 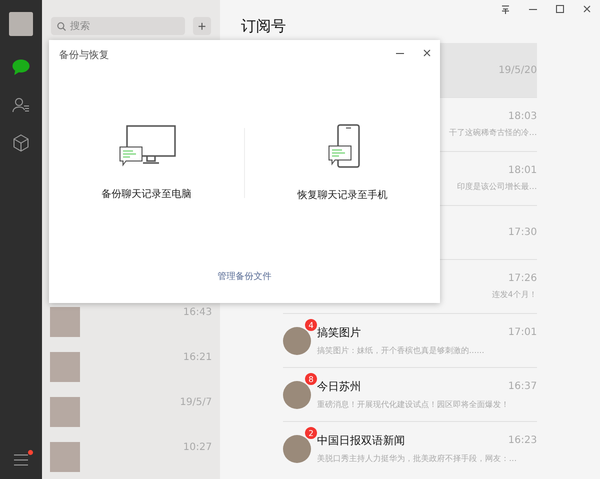 I want to click on search-box: 搜索, so click(x=118, y=26).